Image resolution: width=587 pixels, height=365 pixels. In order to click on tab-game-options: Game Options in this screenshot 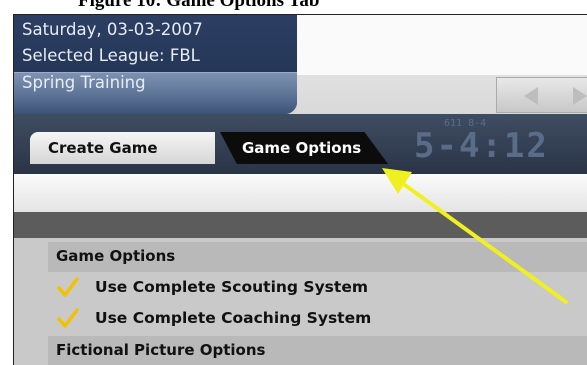, I will do `click(304, 148)`.